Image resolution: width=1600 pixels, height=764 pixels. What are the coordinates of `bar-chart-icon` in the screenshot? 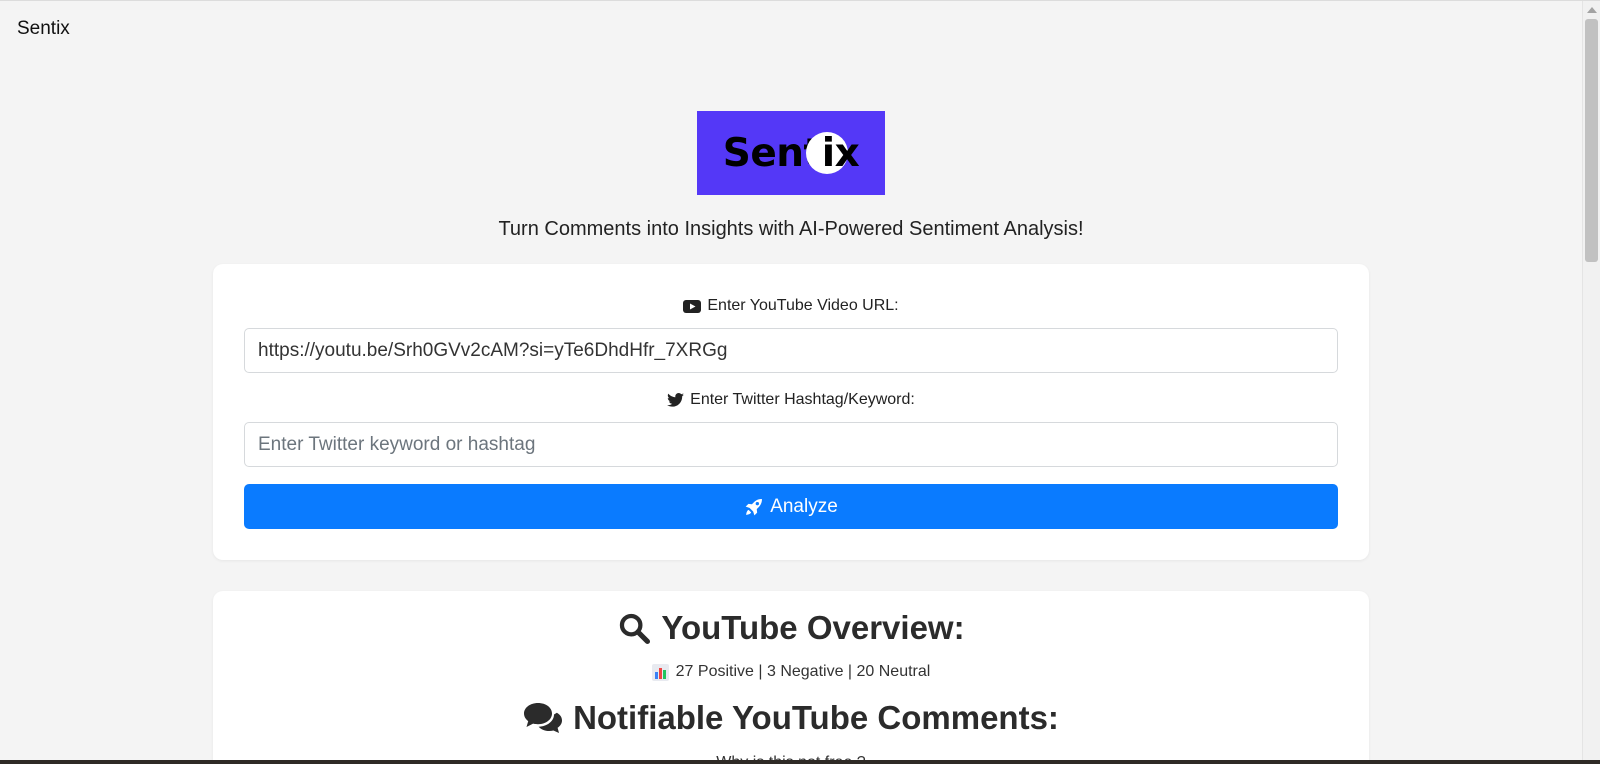 It's located at (660, 672).